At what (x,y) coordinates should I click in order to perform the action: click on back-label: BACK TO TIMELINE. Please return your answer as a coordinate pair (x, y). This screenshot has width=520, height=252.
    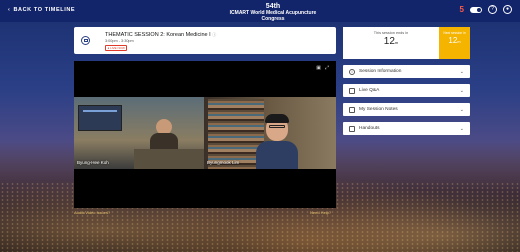
    Looking at the image, I should click on (44, 10).